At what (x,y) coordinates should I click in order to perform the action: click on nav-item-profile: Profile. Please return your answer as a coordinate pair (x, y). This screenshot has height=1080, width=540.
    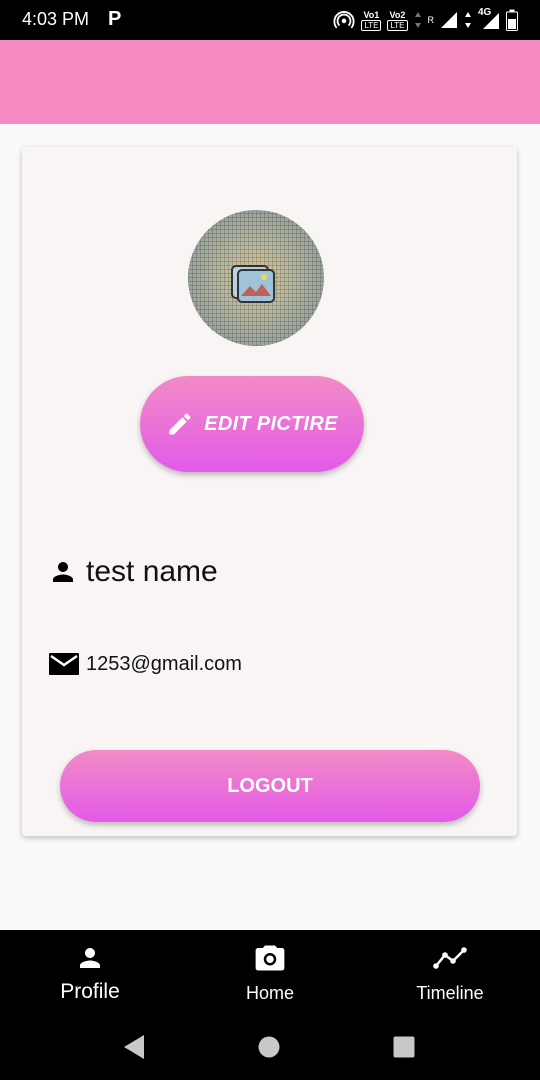
    Looking at the image, I should click on (90, 973).